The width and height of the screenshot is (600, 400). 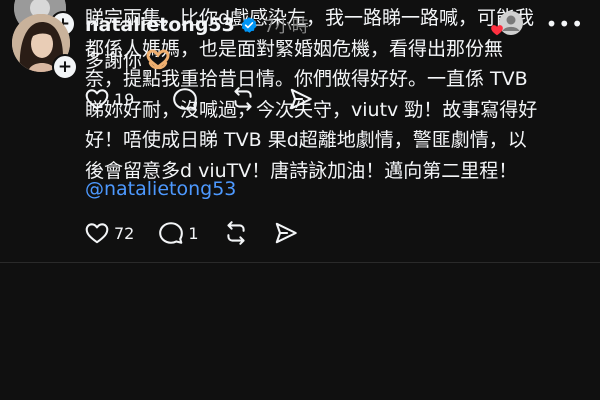 I want to click on like-count: 72, so click(x=124, y=233).